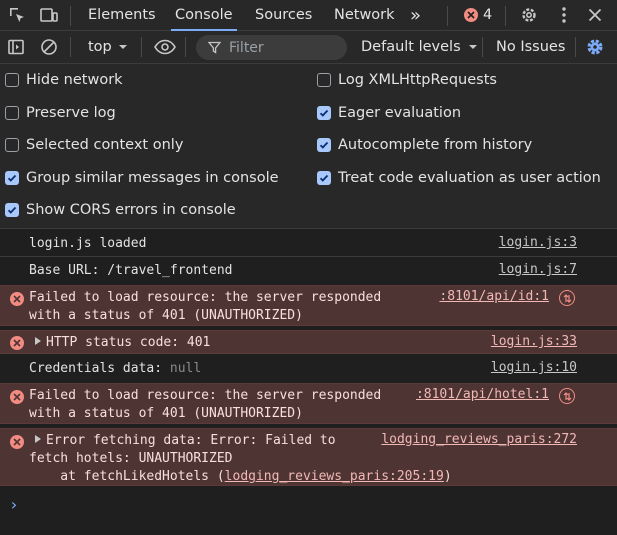 Image resolution: width=617 pixels, height=535 pixels. What do you see at coordinates (271, 47) in the screenshot?
I see `filter-input: Filter` at bounding box center [271, 47].